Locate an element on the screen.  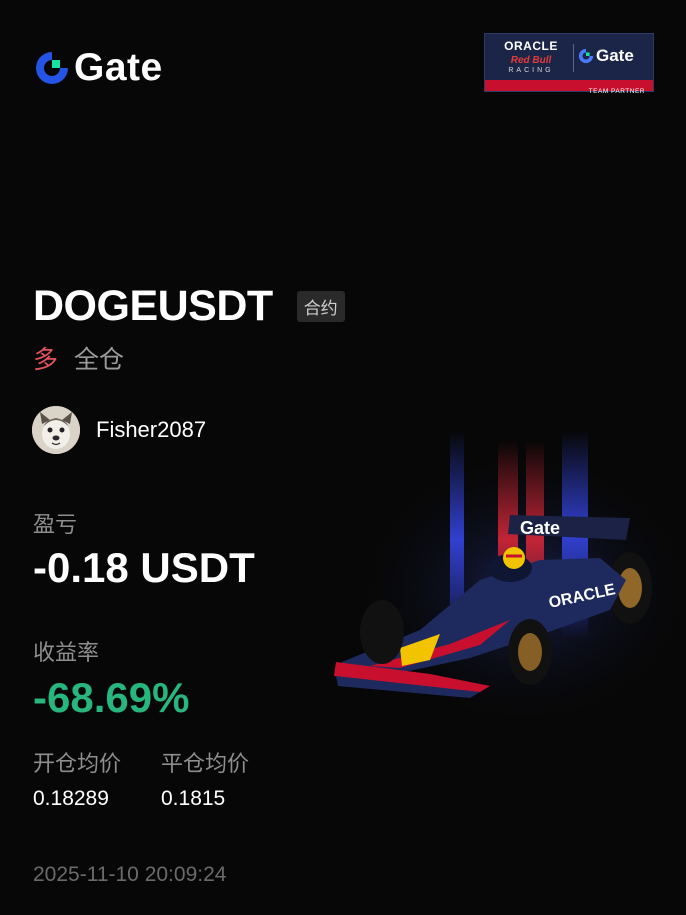
roi-label: 收益率 is located at coordinates (66, 652).